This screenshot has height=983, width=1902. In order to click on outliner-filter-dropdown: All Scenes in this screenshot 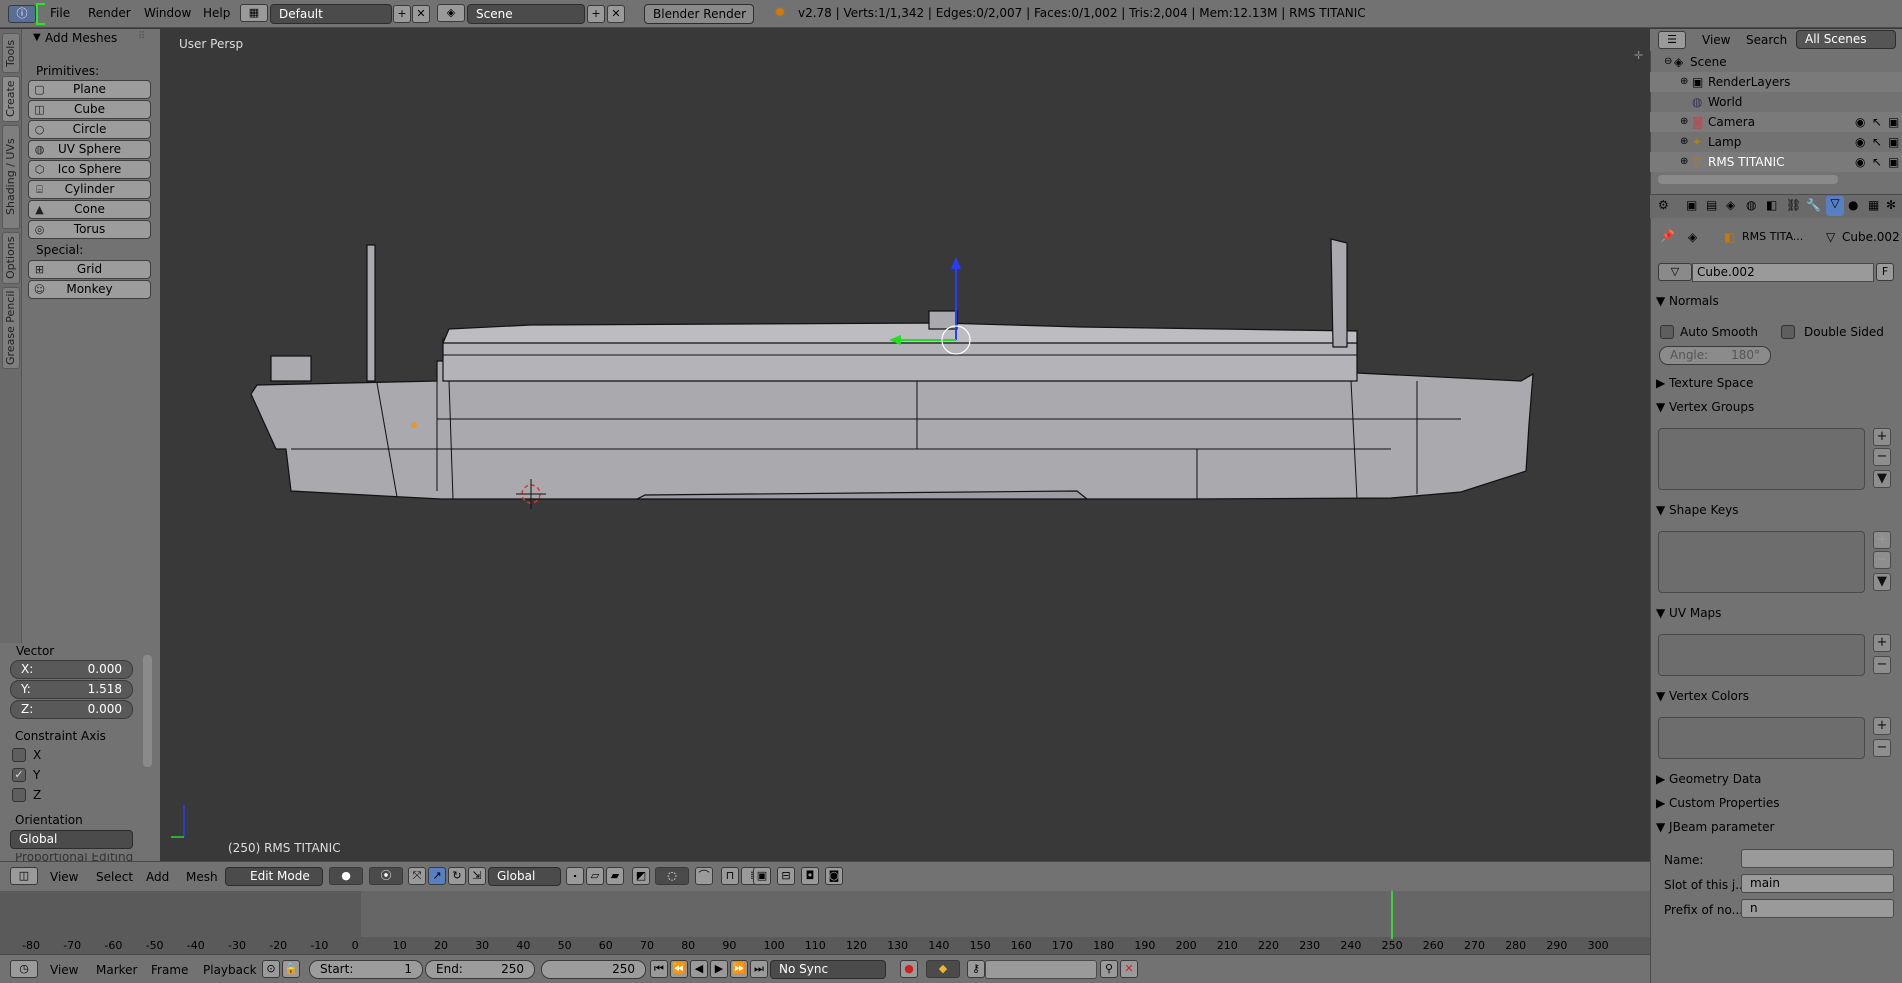, I will do `click(1846, 39)`.